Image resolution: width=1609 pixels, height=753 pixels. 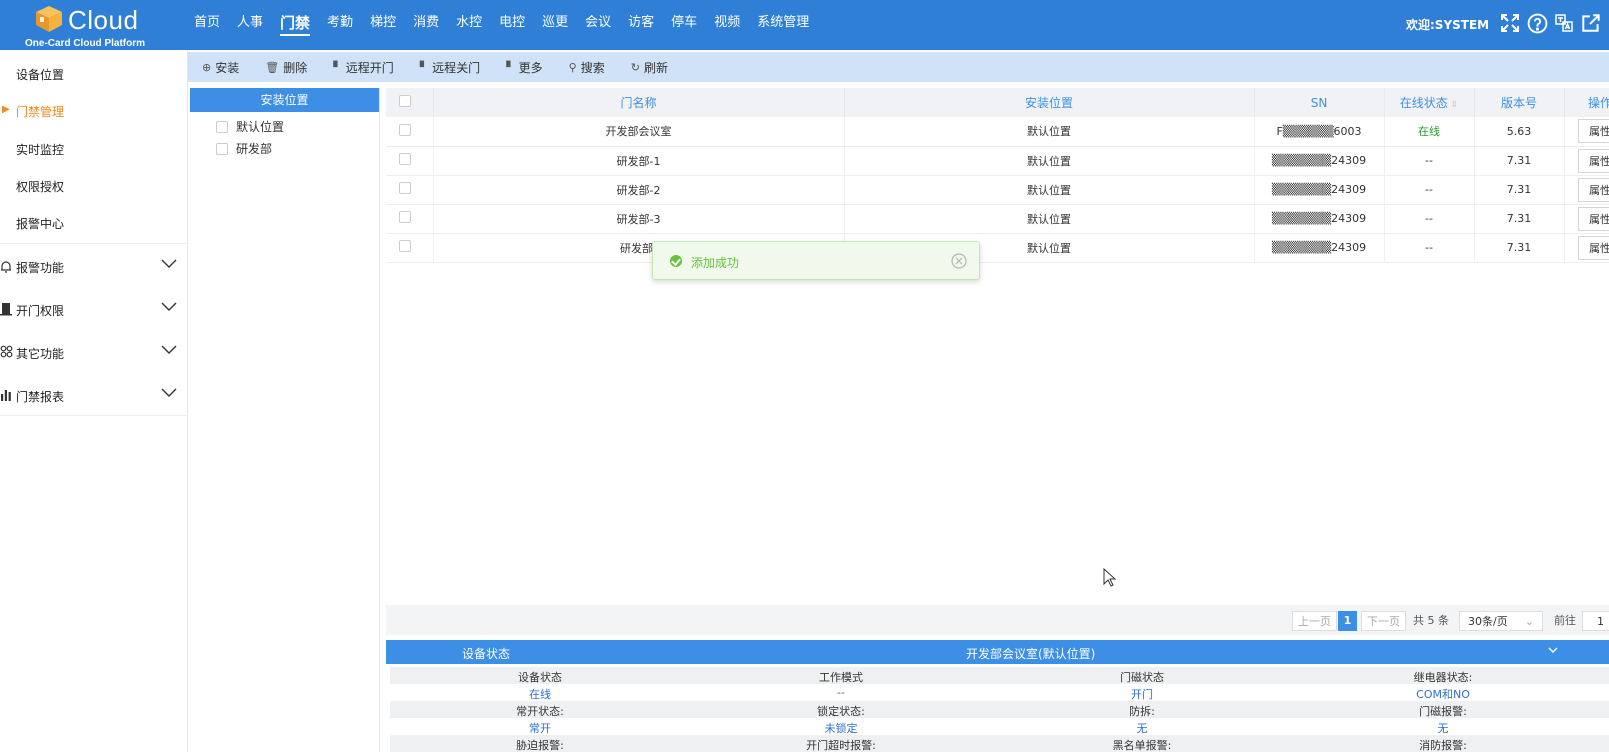 I want to click on location-panel: 安装位置 默认位置 研发部, so click(x=285, y=420).